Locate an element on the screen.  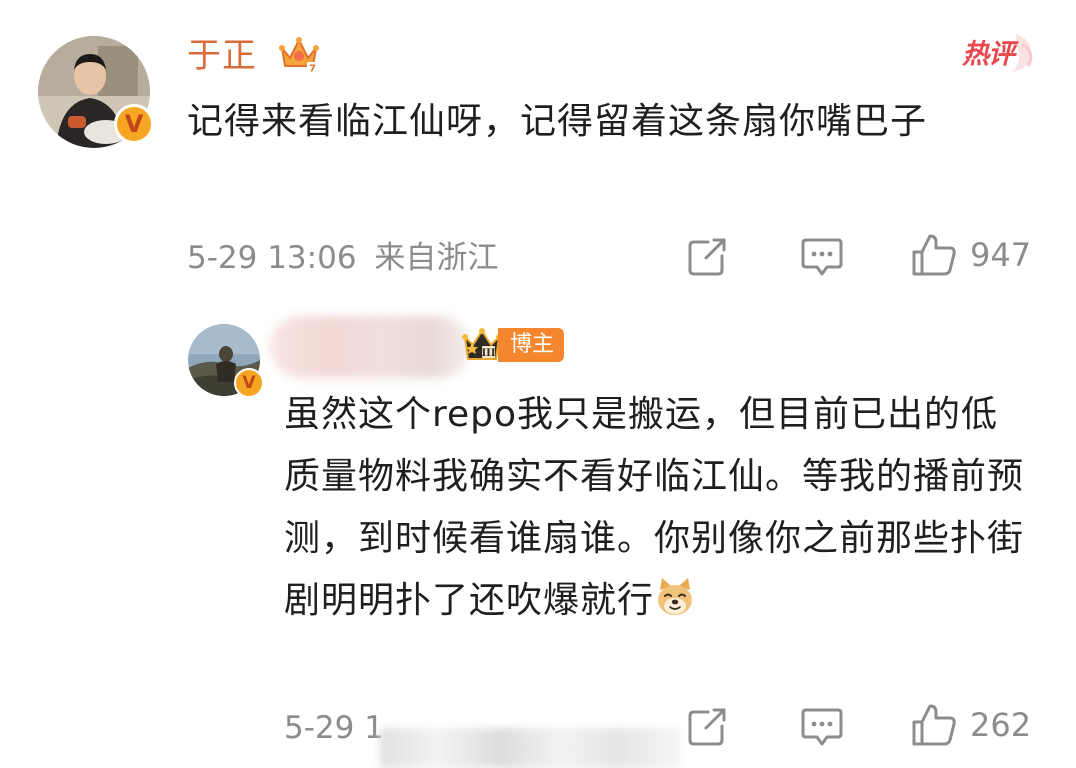
reply-like-button: 262 is located at coordinates (970, 725).